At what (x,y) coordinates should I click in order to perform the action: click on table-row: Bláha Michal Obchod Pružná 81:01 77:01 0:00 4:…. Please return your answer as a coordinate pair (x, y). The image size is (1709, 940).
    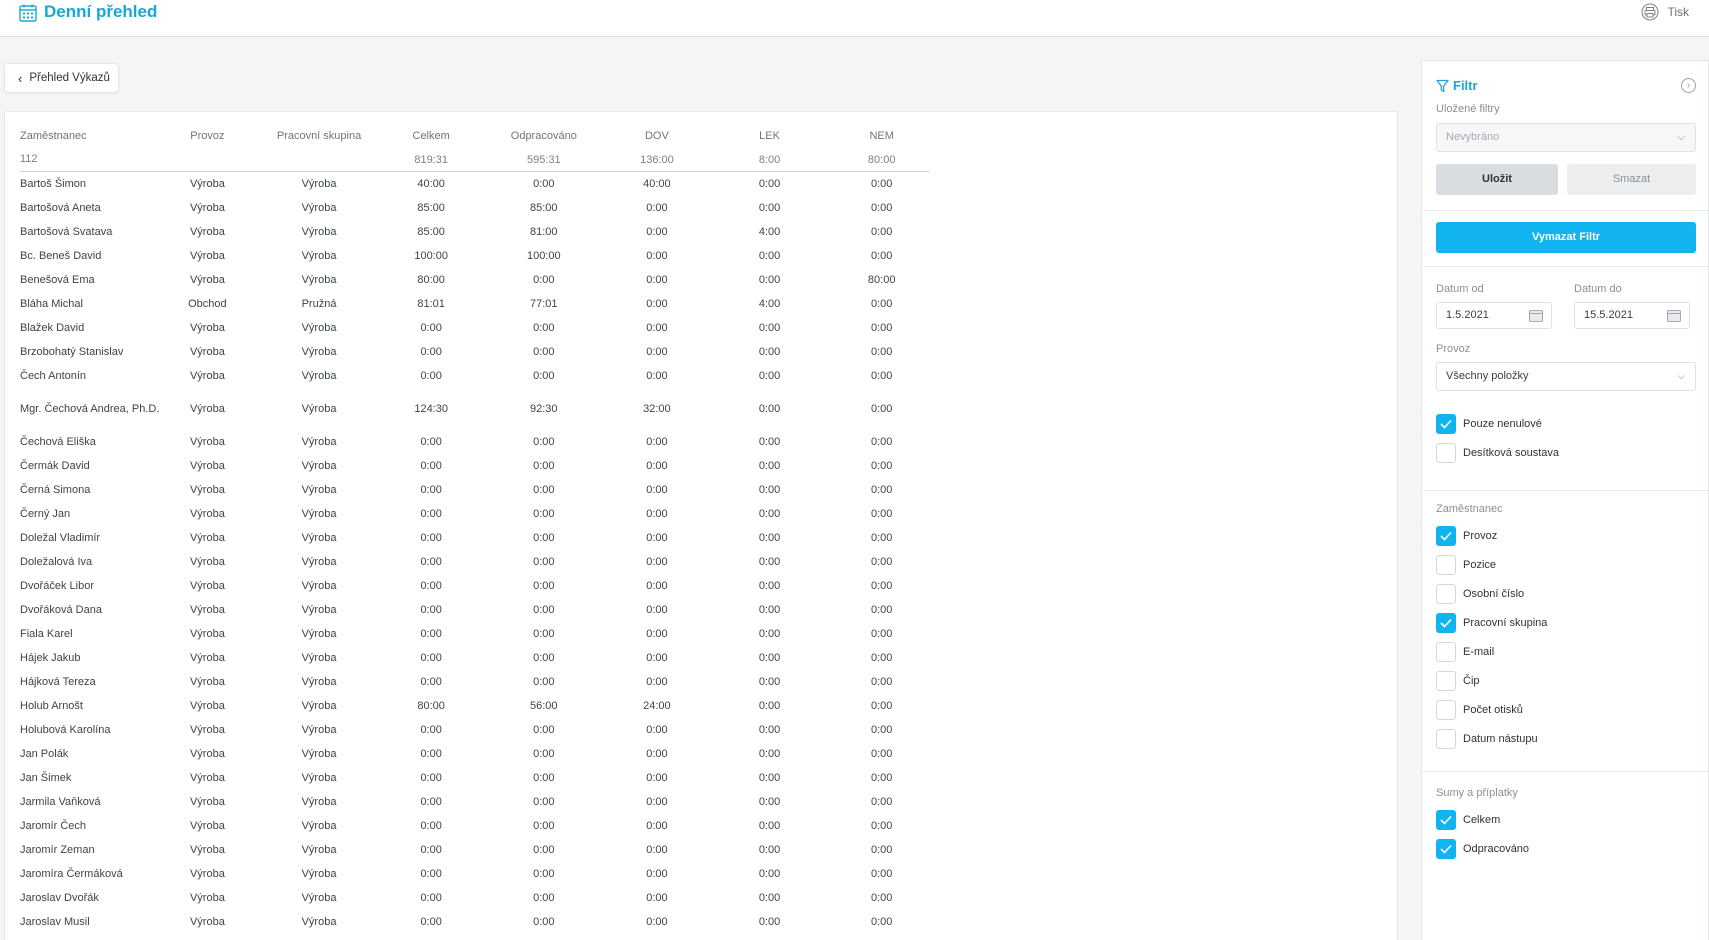
    Looking at the image, I should click on (475, 304).